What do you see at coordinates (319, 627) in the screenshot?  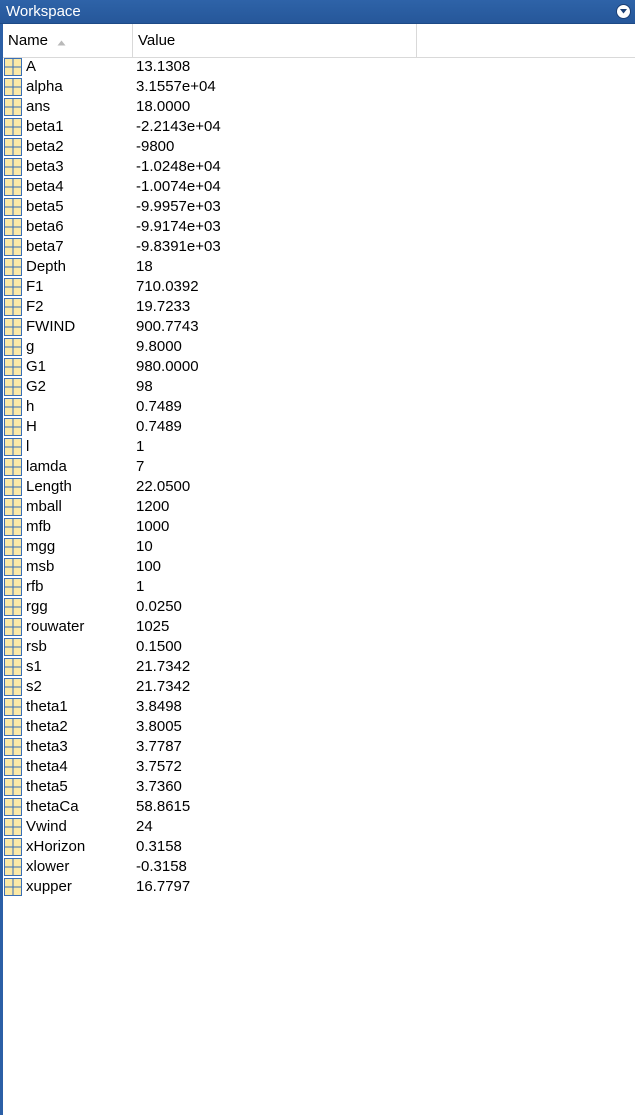 I see `table-row: rouwater 1025` at bounding box center [319, 627].